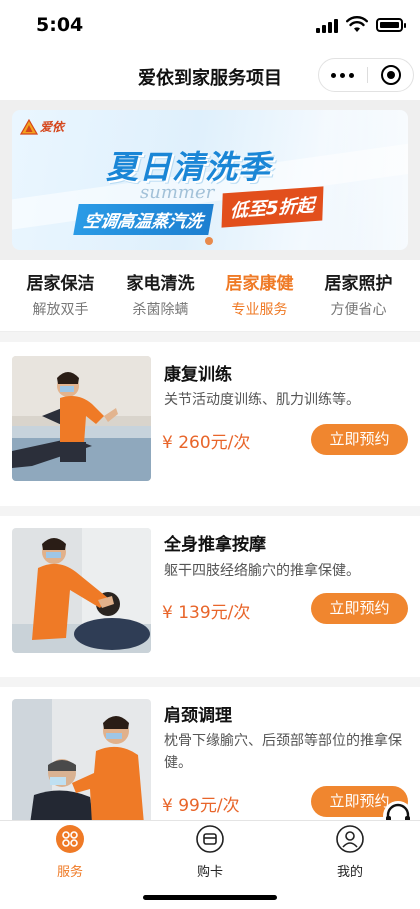 The width and height of the screenshot is (420, 909). What do you see at coordinates (29, 126) in the screenshot?
I see `logo-triangle-icon` at bounding box center [29, 126].